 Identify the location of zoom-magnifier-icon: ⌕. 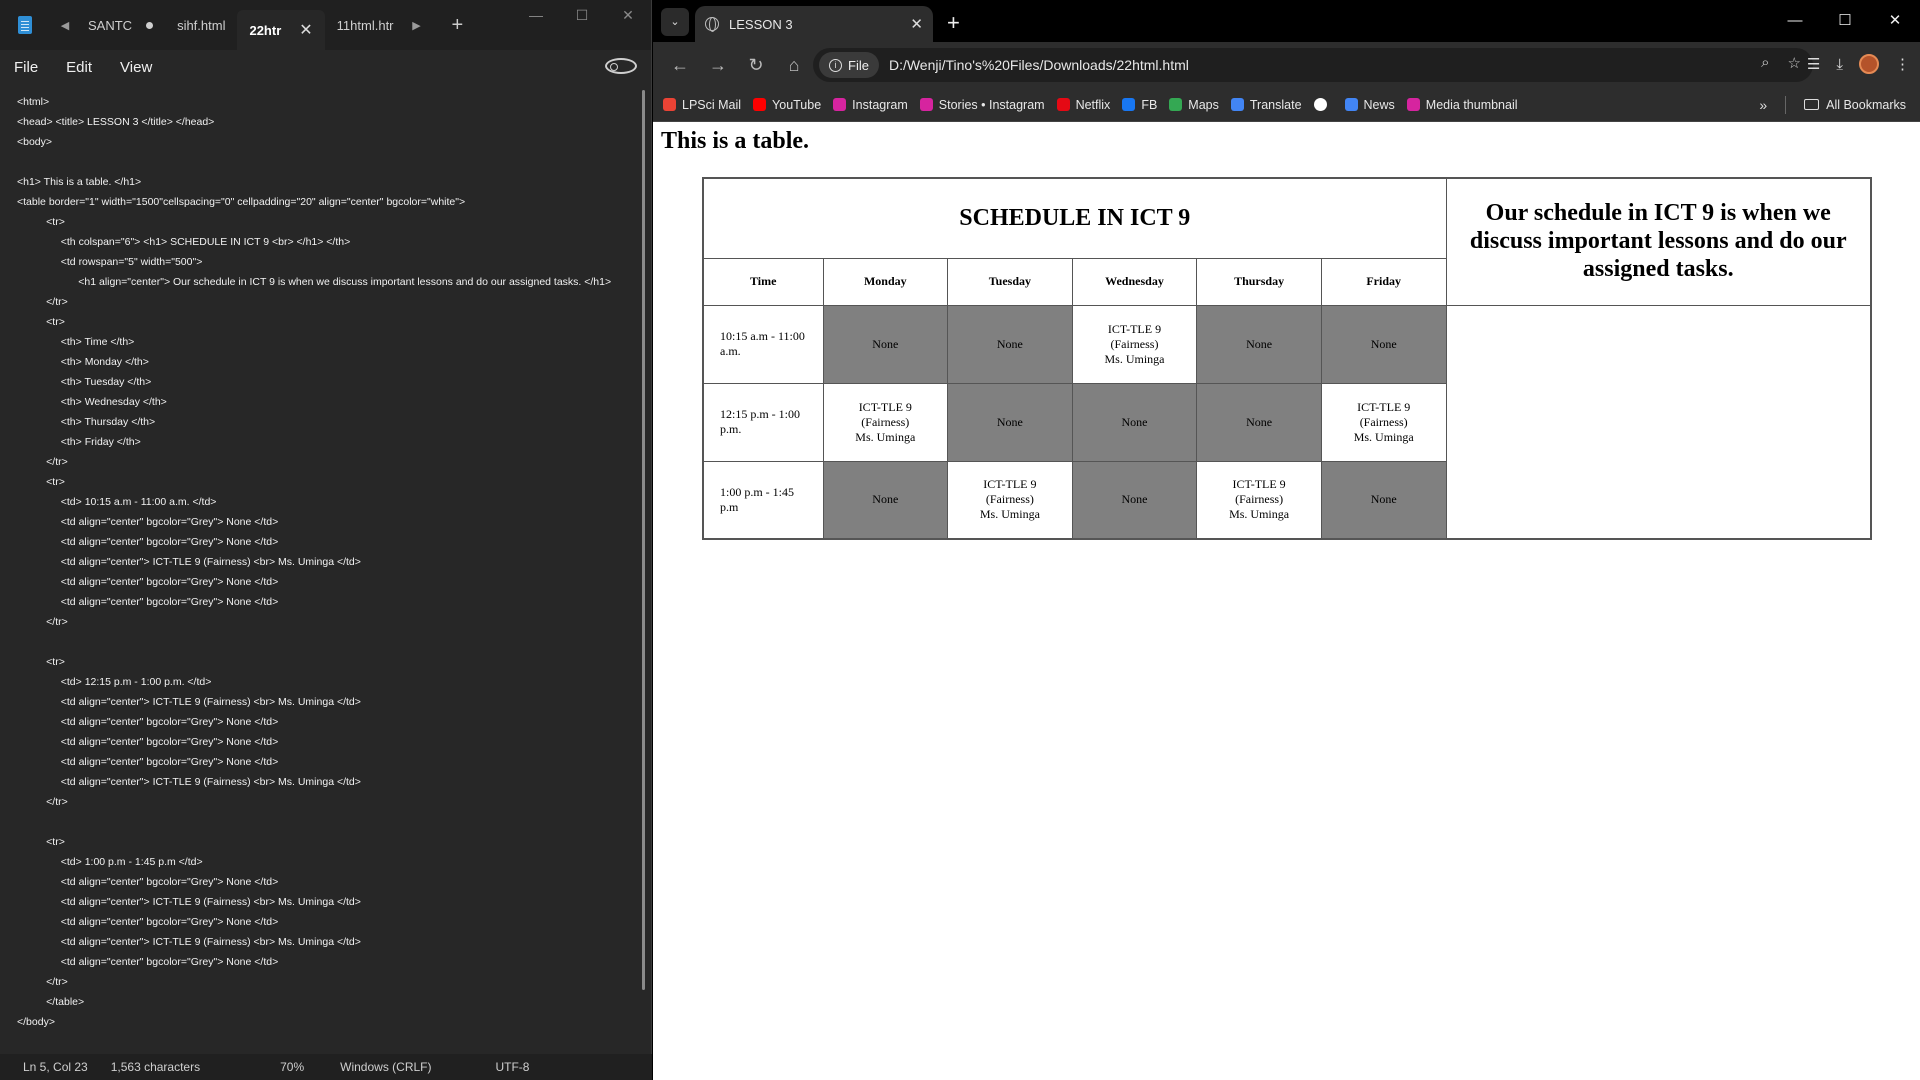
(1765, 63).